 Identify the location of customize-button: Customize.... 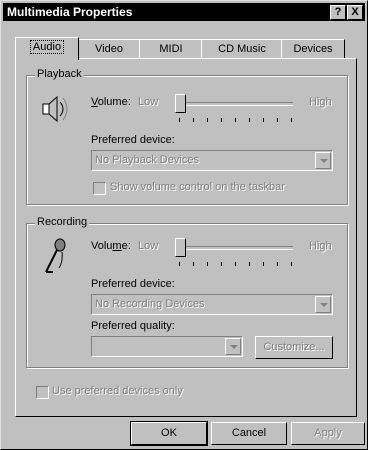
(294, 347).